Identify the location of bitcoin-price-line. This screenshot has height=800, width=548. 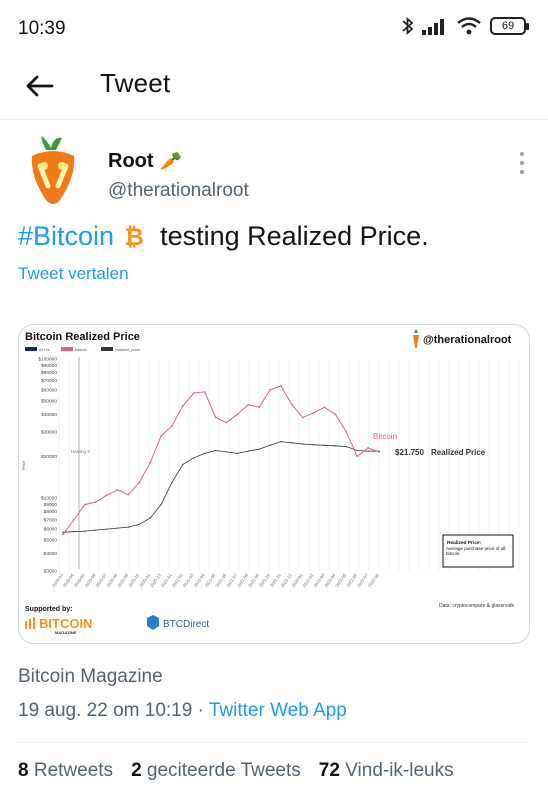
(221, 460).